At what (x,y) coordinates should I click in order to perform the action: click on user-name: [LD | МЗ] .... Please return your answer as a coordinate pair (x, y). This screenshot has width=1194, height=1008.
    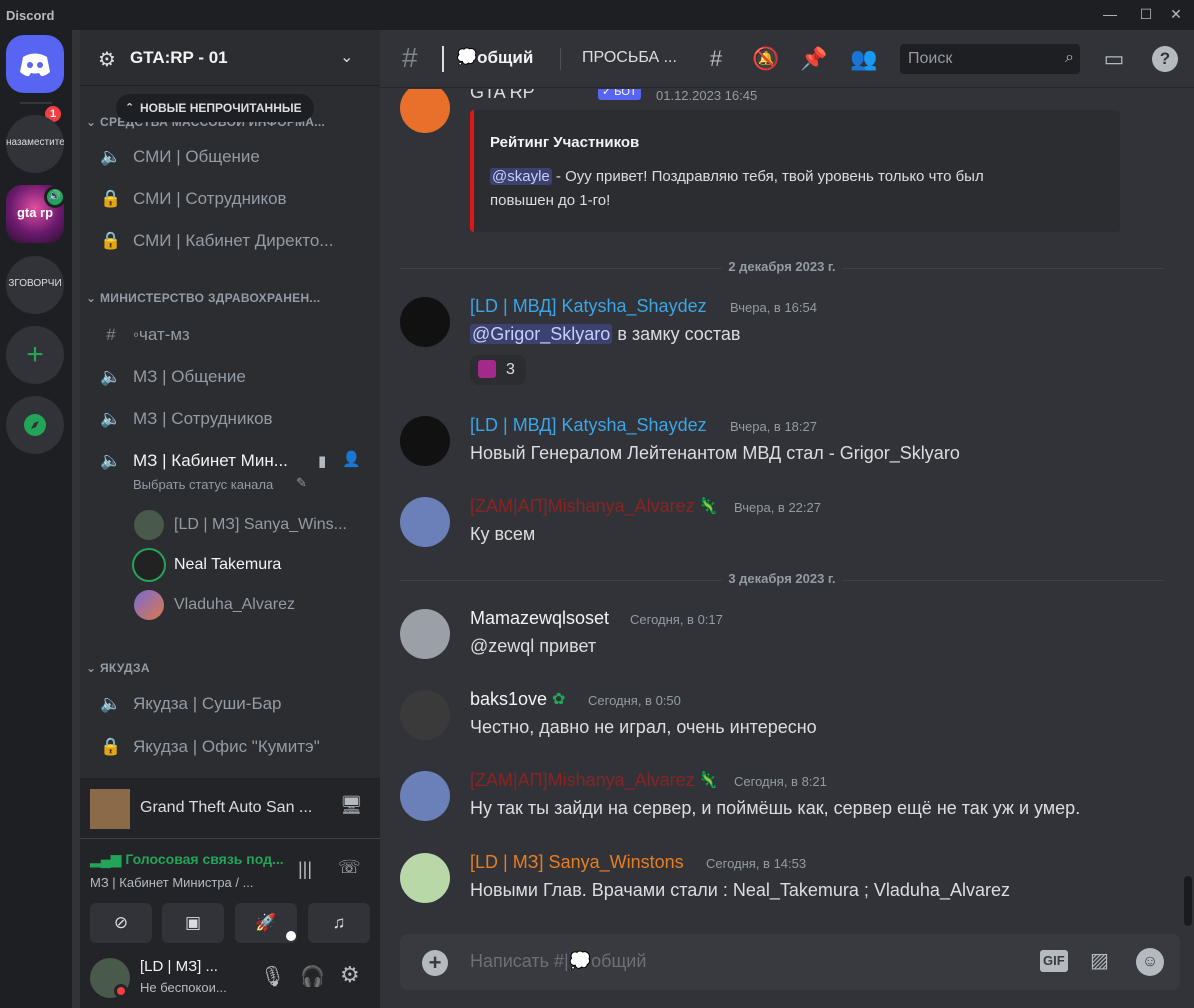
    Looking at the image, I should click on (179, 966).